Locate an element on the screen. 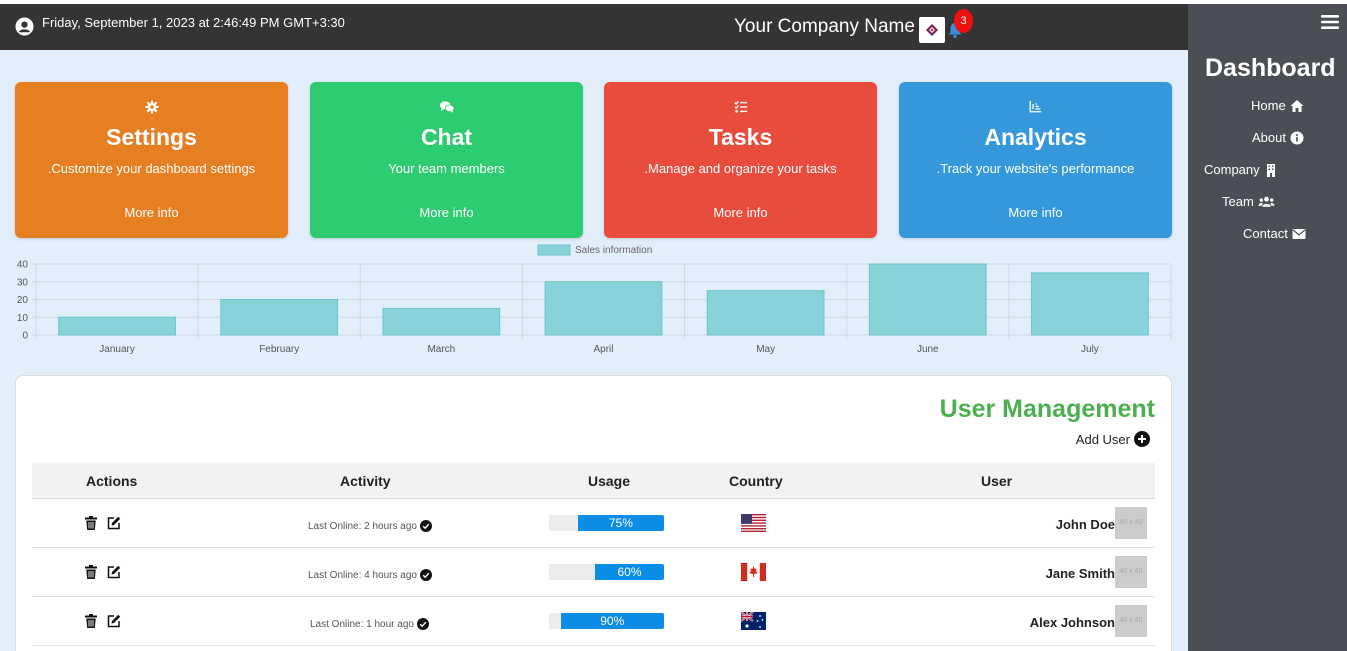 Image resolution: width=1347 pixels, height=651 pixels. card-description: .Track your website's performance is located at coordinates (1035, 168).